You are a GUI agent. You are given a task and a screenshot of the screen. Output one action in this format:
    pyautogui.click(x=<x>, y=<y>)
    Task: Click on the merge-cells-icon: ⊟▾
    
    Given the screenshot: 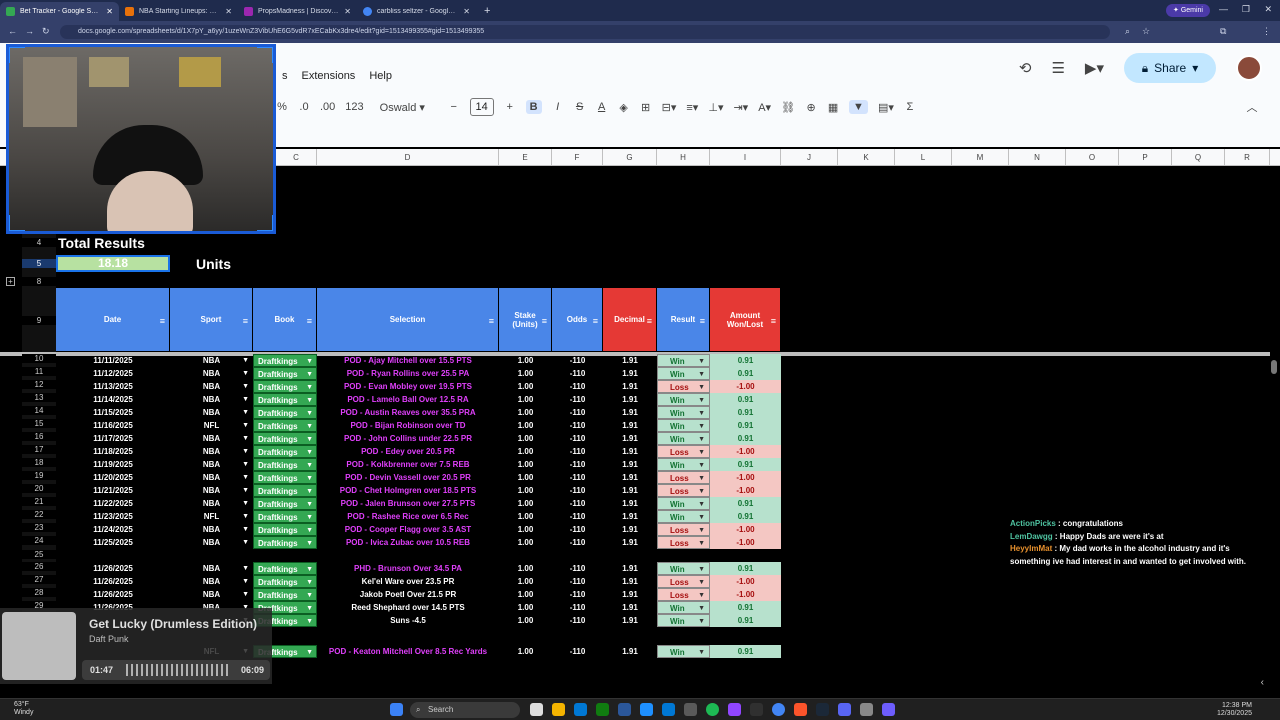 What is the action you would take?
    pyautogui.click(x=669, y=107)
    